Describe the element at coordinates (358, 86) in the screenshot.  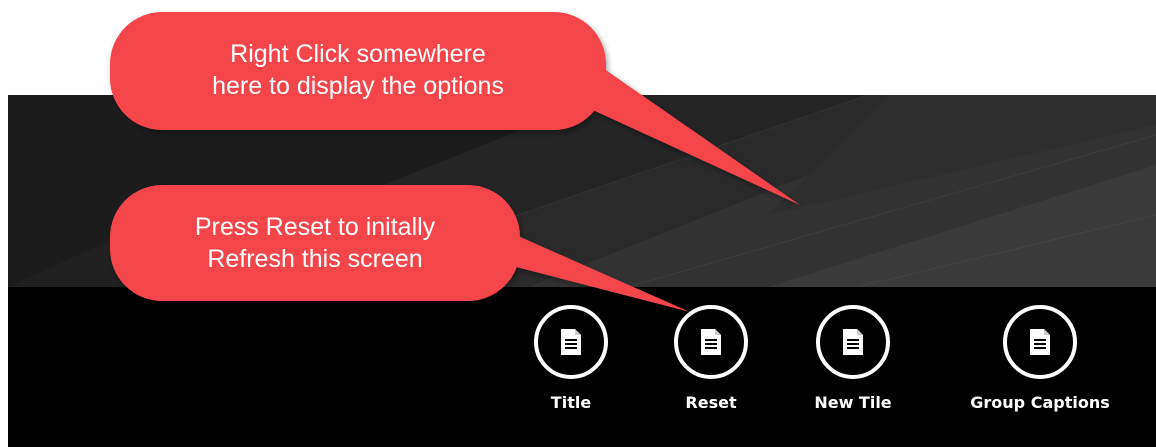
I see `right-click-callout-line2: here to display the options` at that location.